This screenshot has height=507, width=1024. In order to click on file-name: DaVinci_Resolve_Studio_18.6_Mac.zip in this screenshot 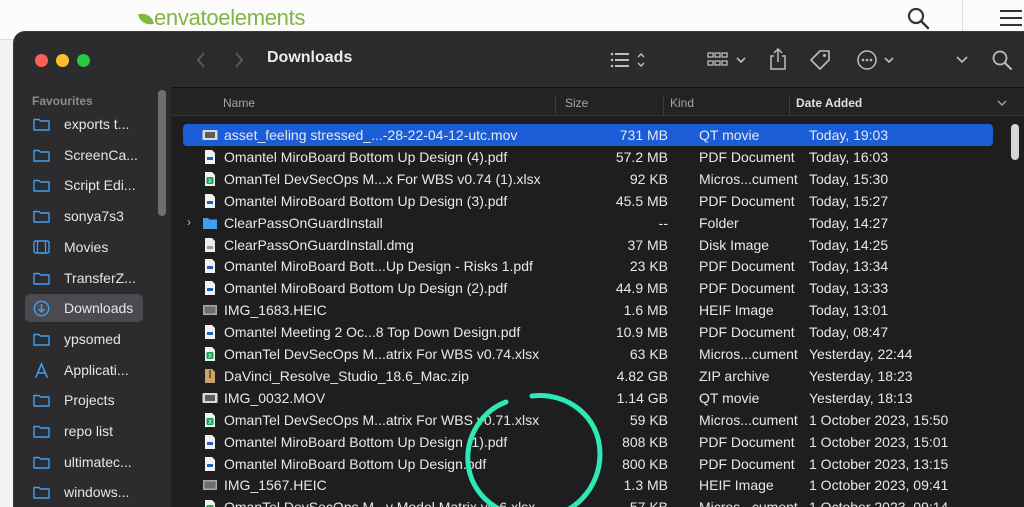, I will do `click(346, 375)`.